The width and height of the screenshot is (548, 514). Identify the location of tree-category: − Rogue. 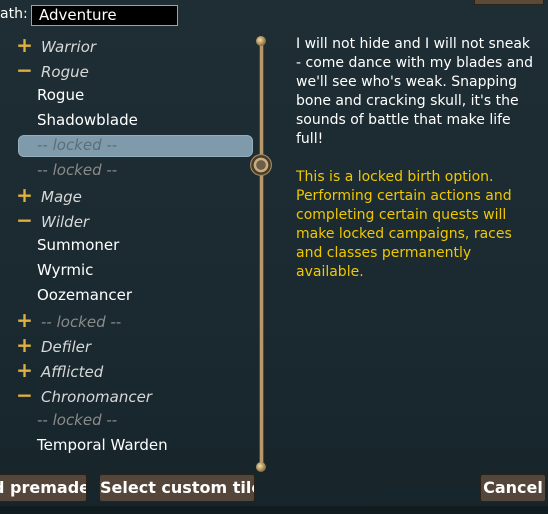
(52, 70).